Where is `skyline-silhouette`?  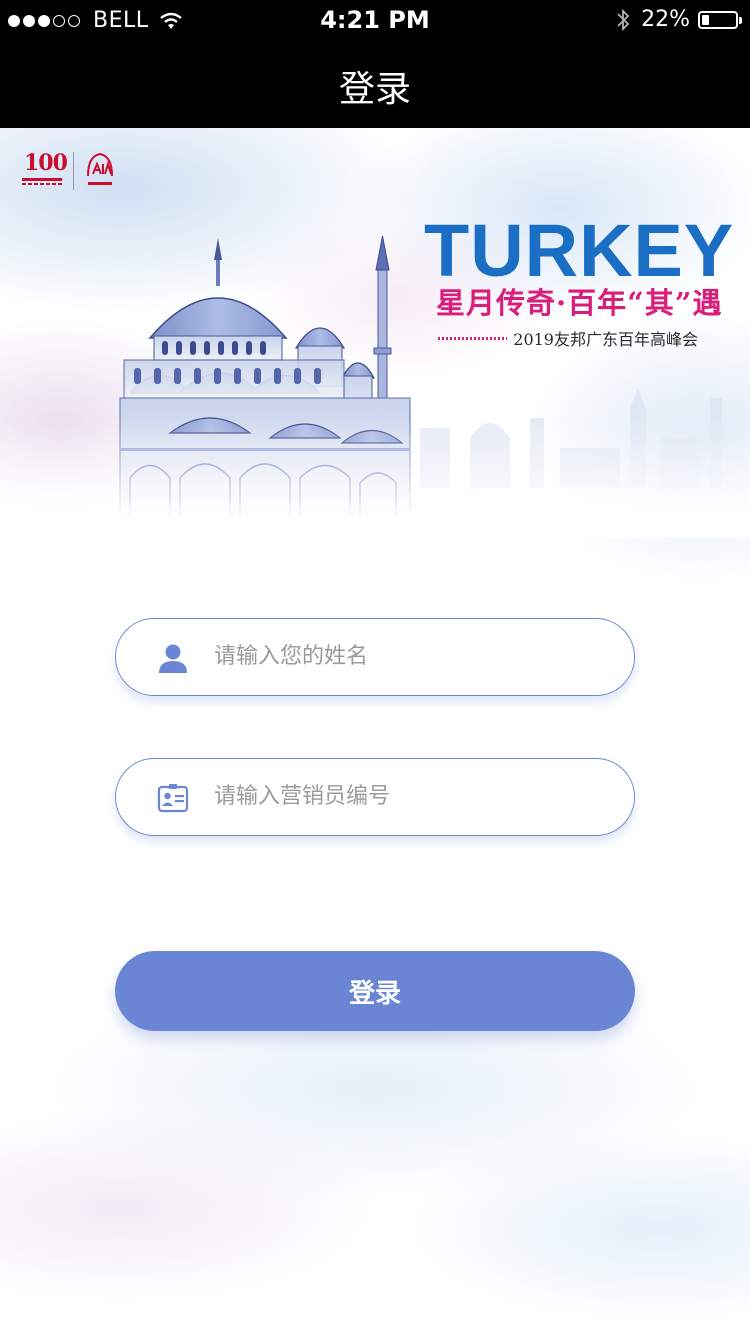 skyline-silhouette is located at coordinates (571, 438).